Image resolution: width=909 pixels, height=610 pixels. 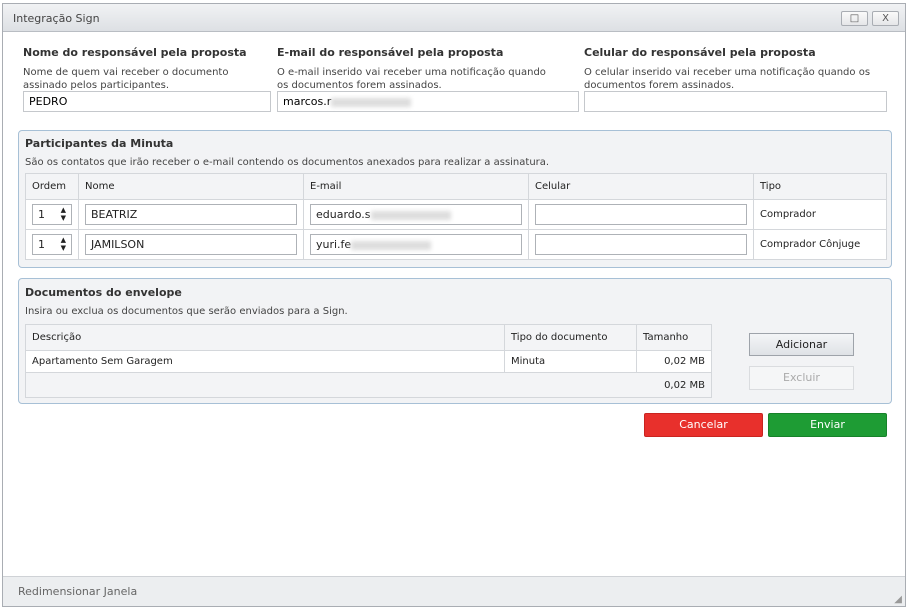 I want to click on col-celular: Celular, so click(x=641, y=186).